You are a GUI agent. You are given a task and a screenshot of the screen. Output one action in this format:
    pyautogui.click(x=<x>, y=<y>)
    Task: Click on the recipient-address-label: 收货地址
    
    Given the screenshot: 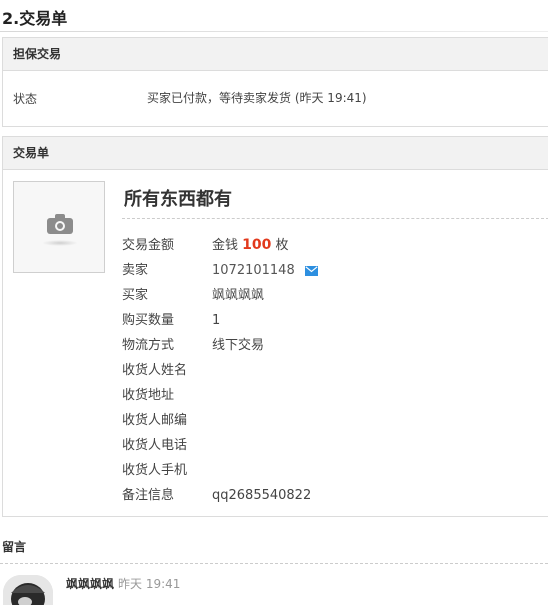 What is the action you would take?
    pyautogui.click(x=148, y=395)
    